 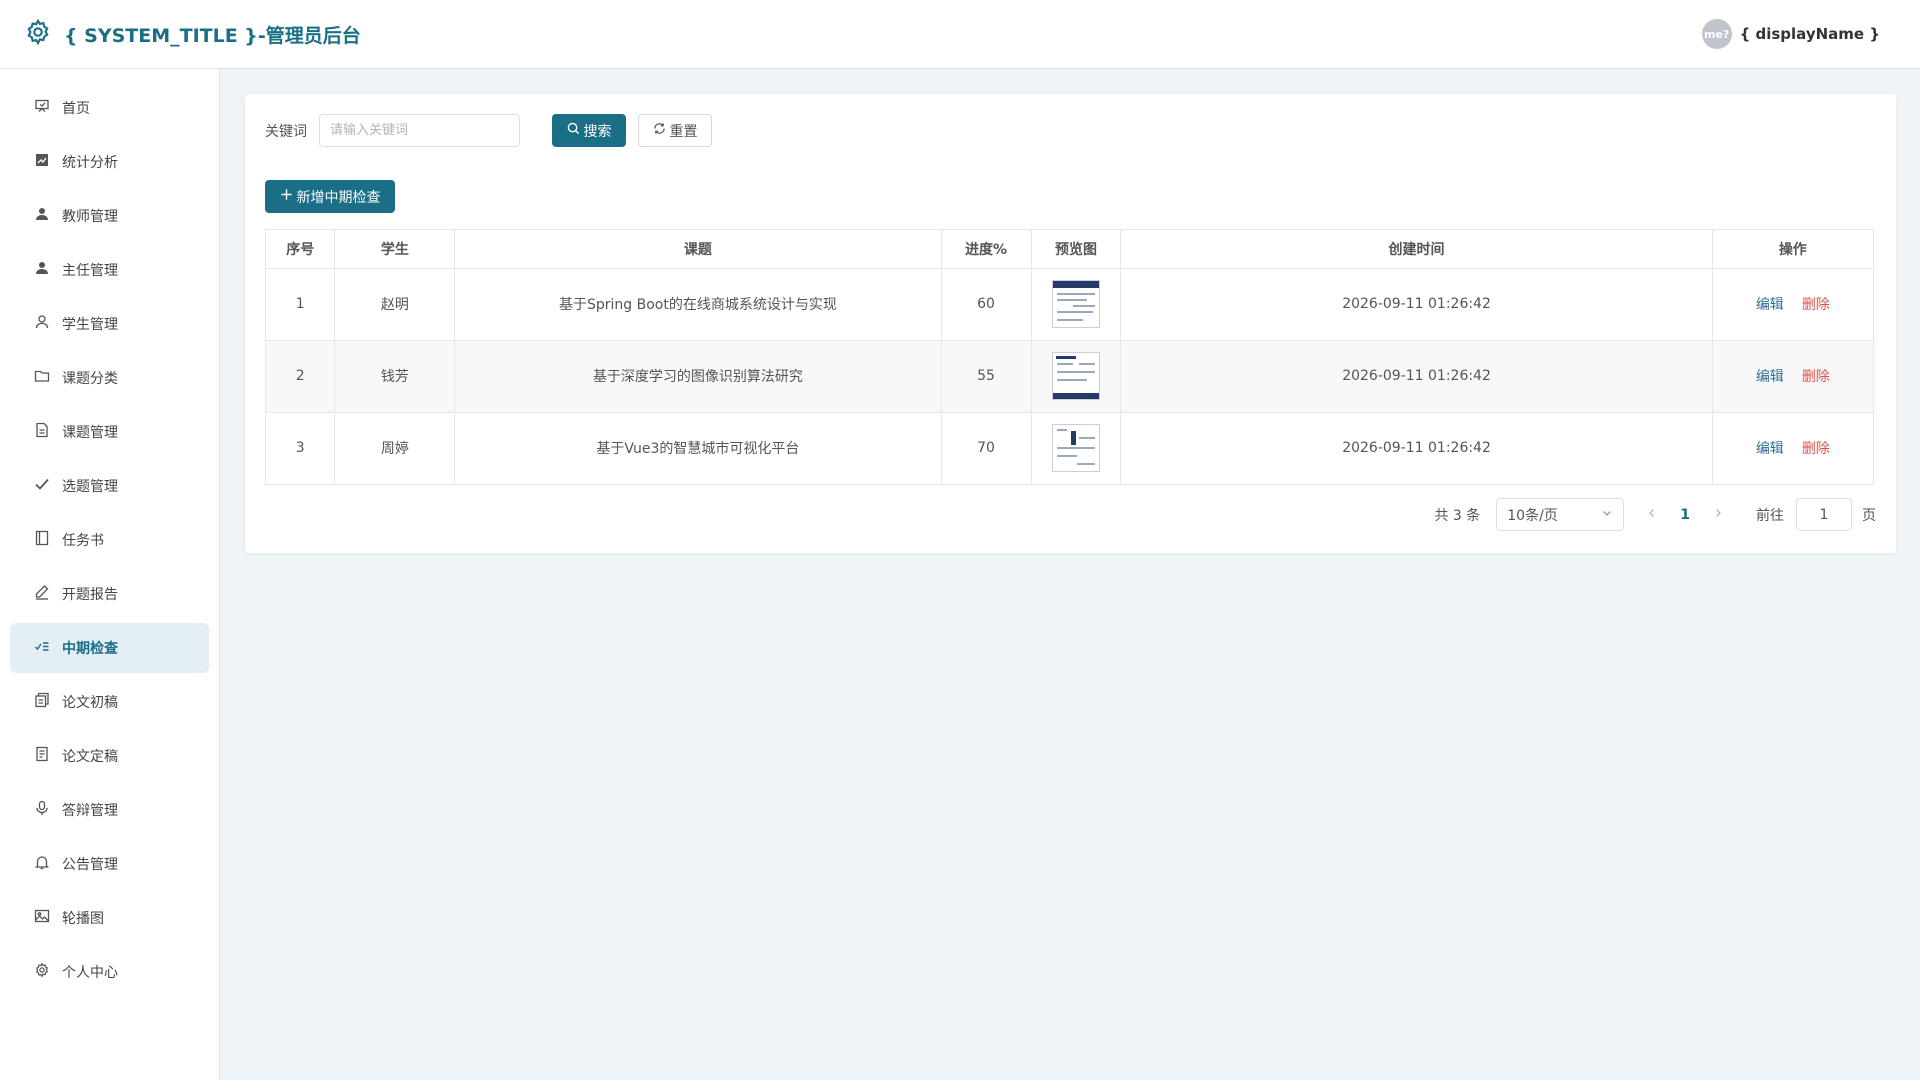 I want to click on search-icon, so click(x=573, y=130).